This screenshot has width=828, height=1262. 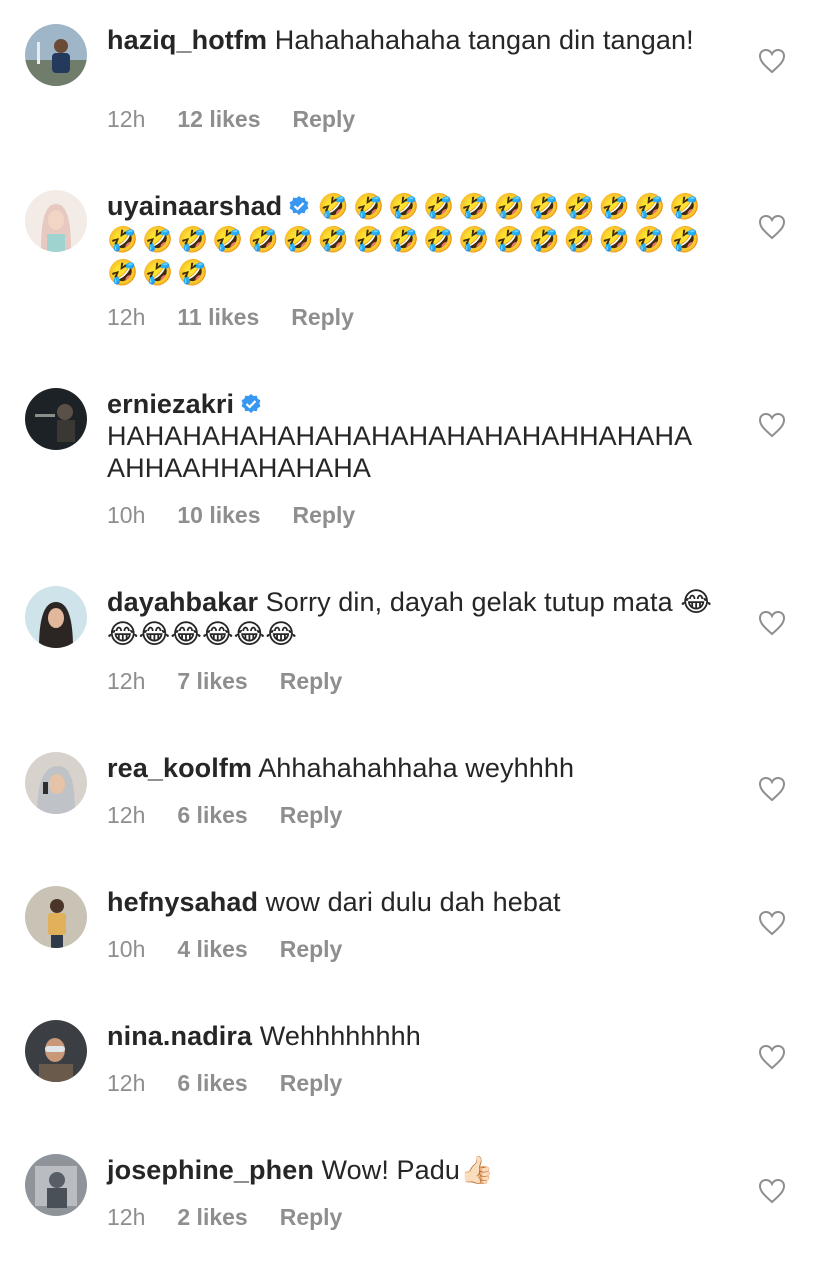 I want to click on comment-username: erniezakri, so click(x=170, y=404).